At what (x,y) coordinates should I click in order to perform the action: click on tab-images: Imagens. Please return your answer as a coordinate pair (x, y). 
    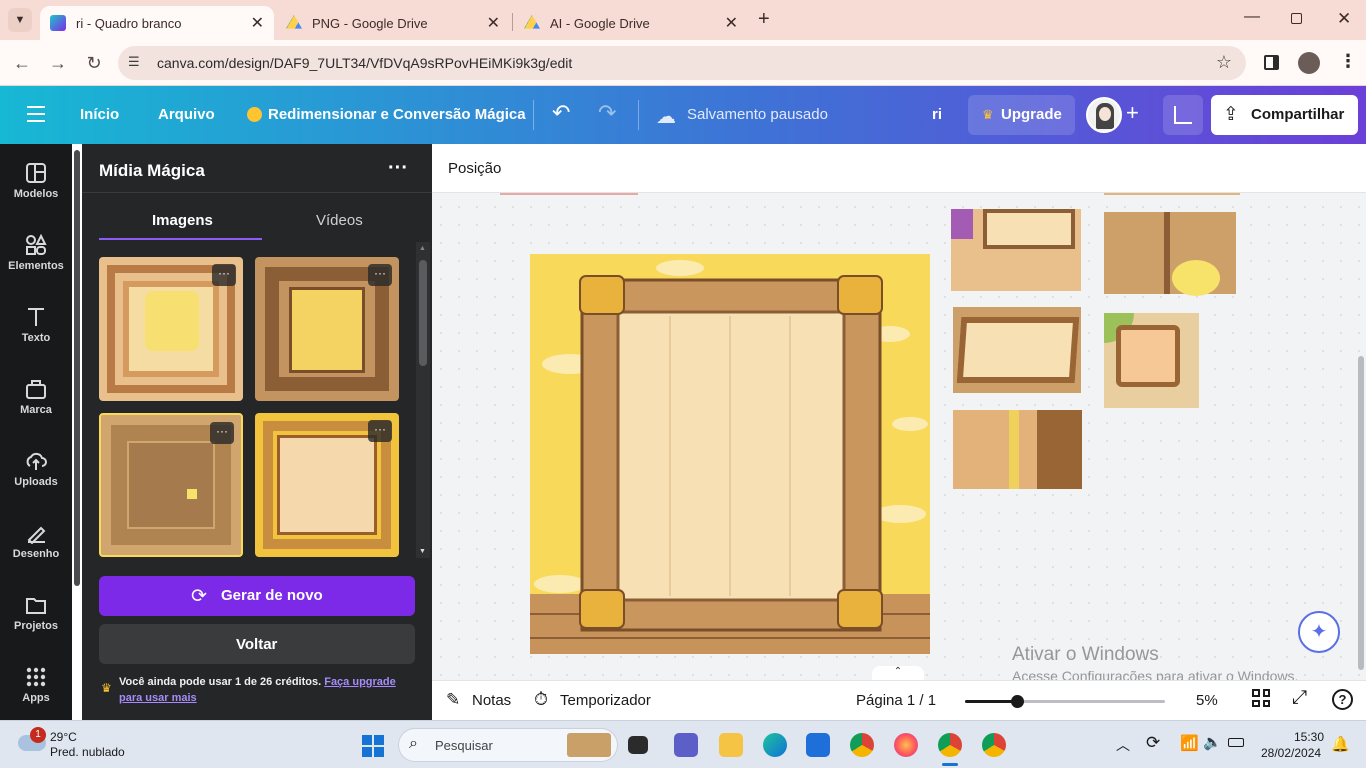
    Looking at the image, I should click on (182, 220).